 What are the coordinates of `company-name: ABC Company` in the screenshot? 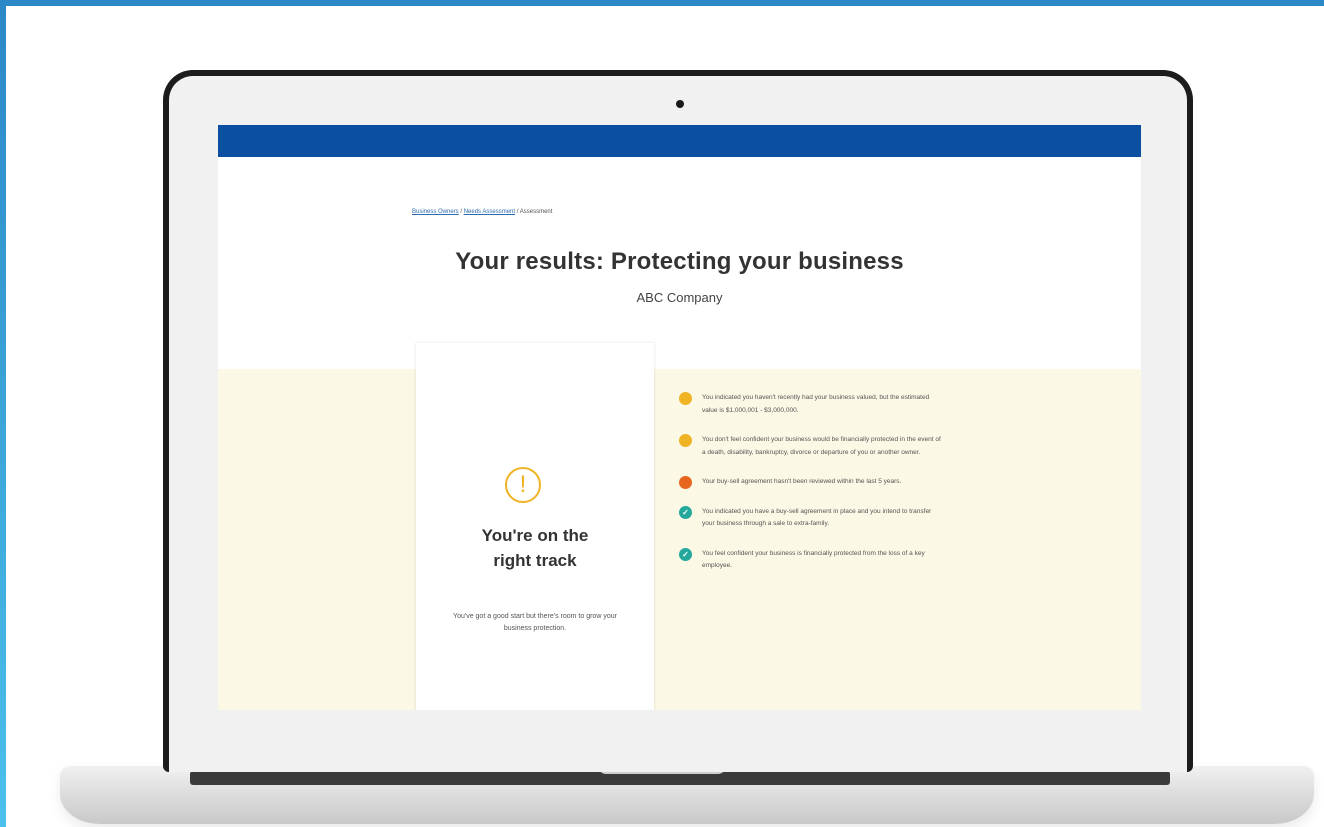 It's located at (679, 297).